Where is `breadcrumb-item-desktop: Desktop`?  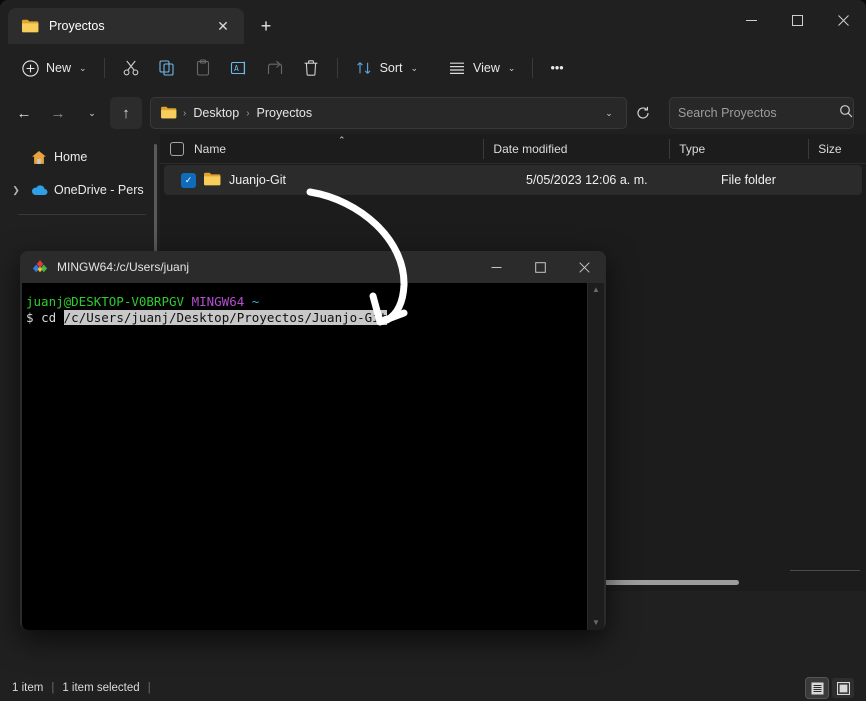
breadcrumb-item-desktop: Desktop is located at coordinates (216, 113).